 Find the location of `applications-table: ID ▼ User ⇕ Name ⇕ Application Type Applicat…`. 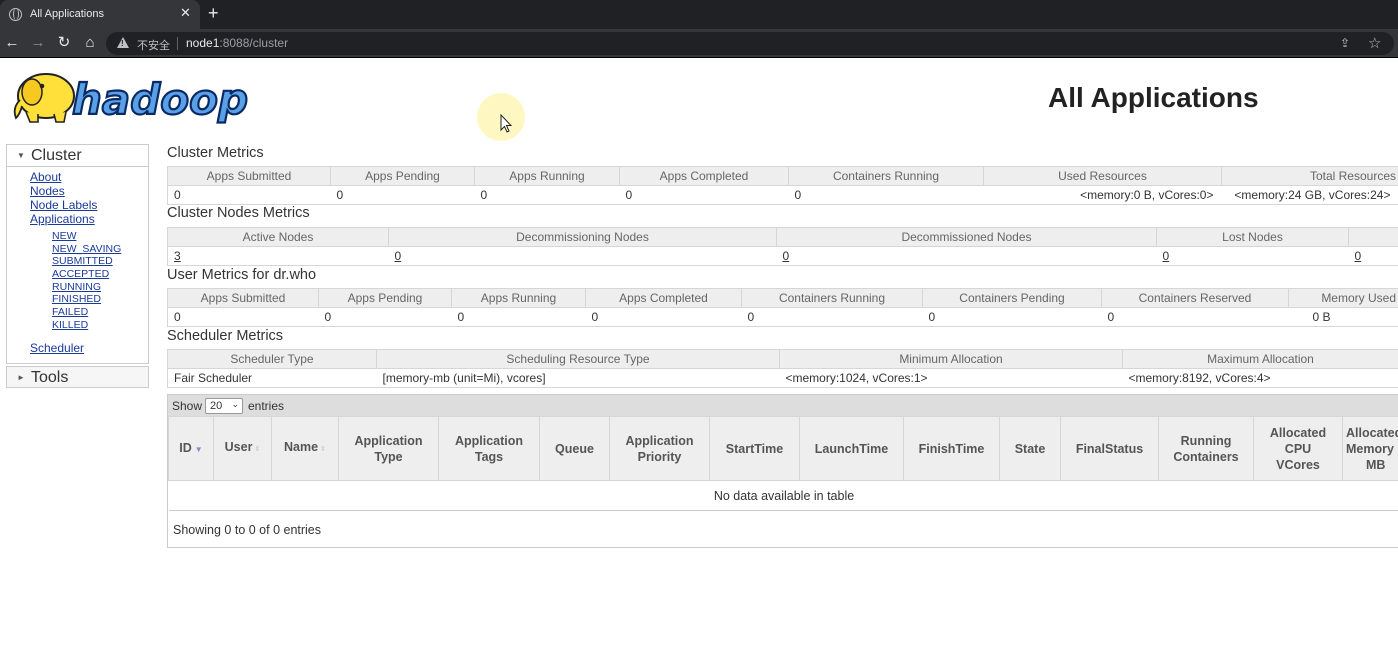

applications-table: ID ▼ User ⇕ Name ⇕ Application Type Applicat… is located at coordinates (783, 463).